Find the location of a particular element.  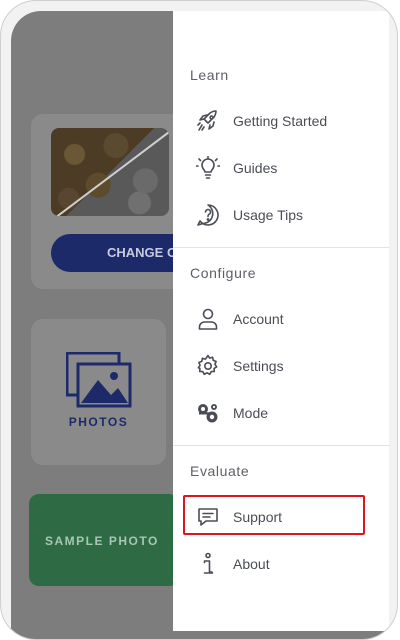

photos-label: PHOTOS is located at coordinates (98, 422).